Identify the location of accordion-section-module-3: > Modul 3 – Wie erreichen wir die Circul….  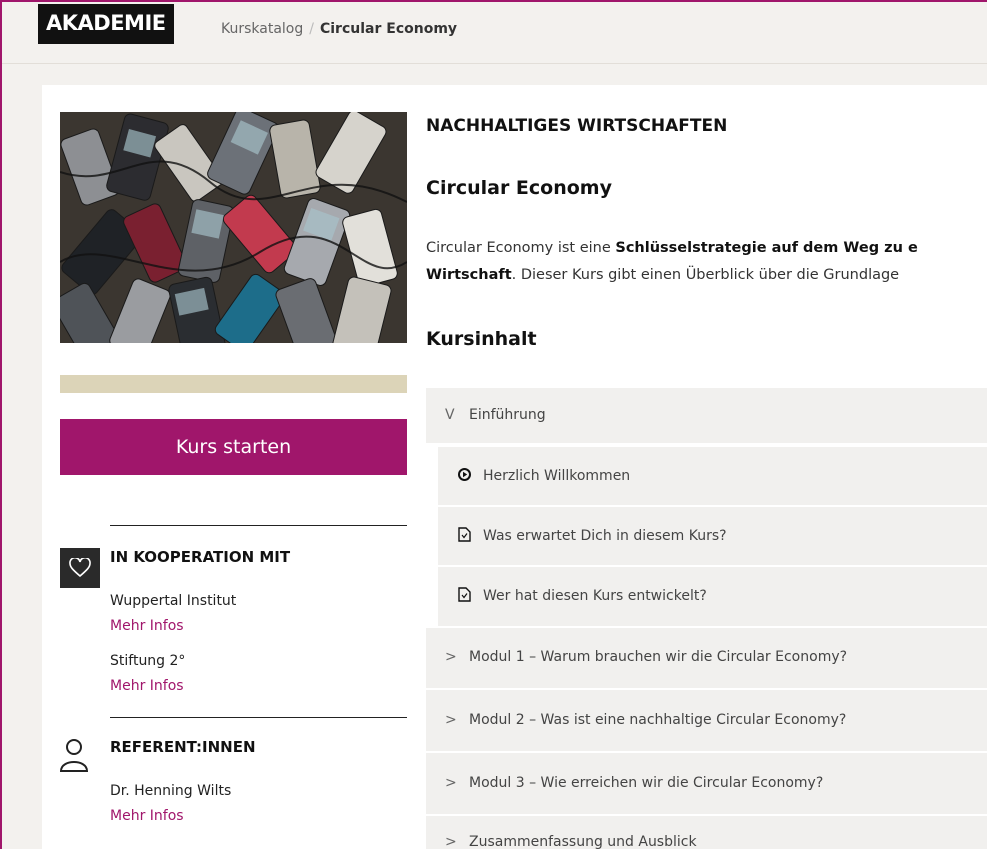
(706, 784).